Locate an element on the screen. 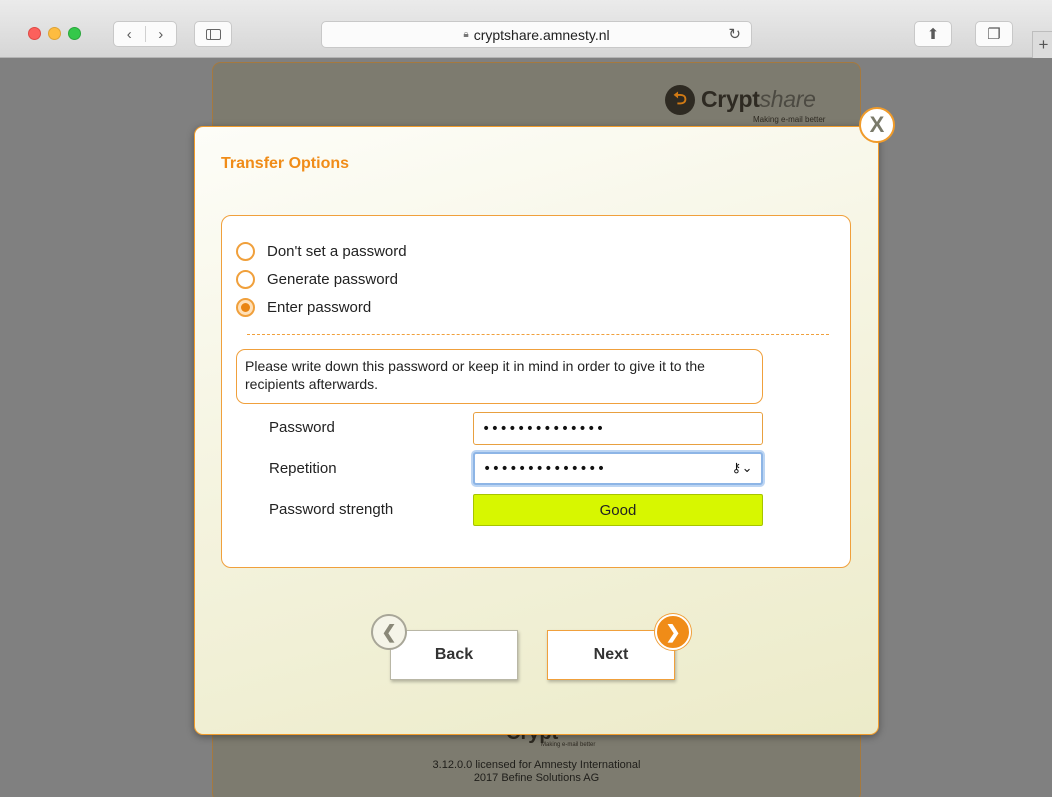 The image size is (1052, 797). sidebar-icon is located at coordinates (213, 34).